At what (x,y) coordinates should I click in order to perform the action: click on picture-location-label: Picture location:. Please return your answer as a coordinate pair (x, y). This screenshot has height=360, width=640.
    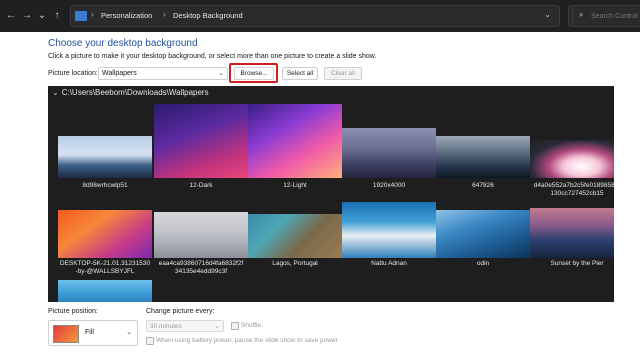
    Looking at the image, I should click on (73, 73).